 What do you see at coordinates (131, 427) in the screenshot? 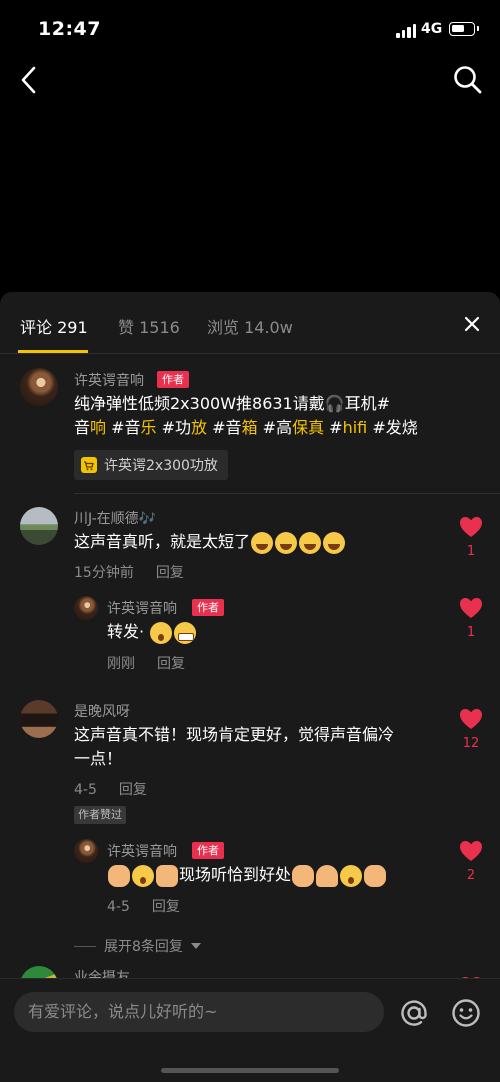
I see `hashtag-part: #音乐` at bounding box center [131, 427].